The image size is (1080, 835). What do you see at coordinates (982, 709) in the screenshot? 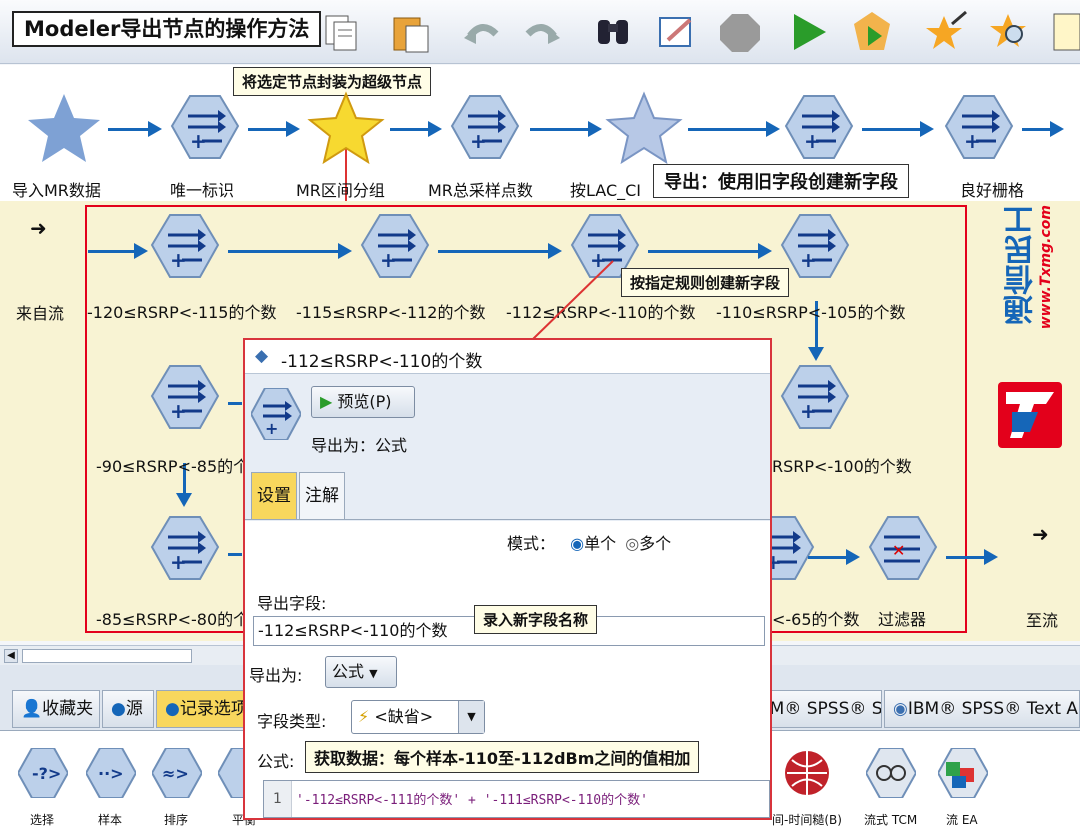
I see `palette-tab-text-analytics: ◉IBM® SPSS® Text A` at bounding box center [982, 709].